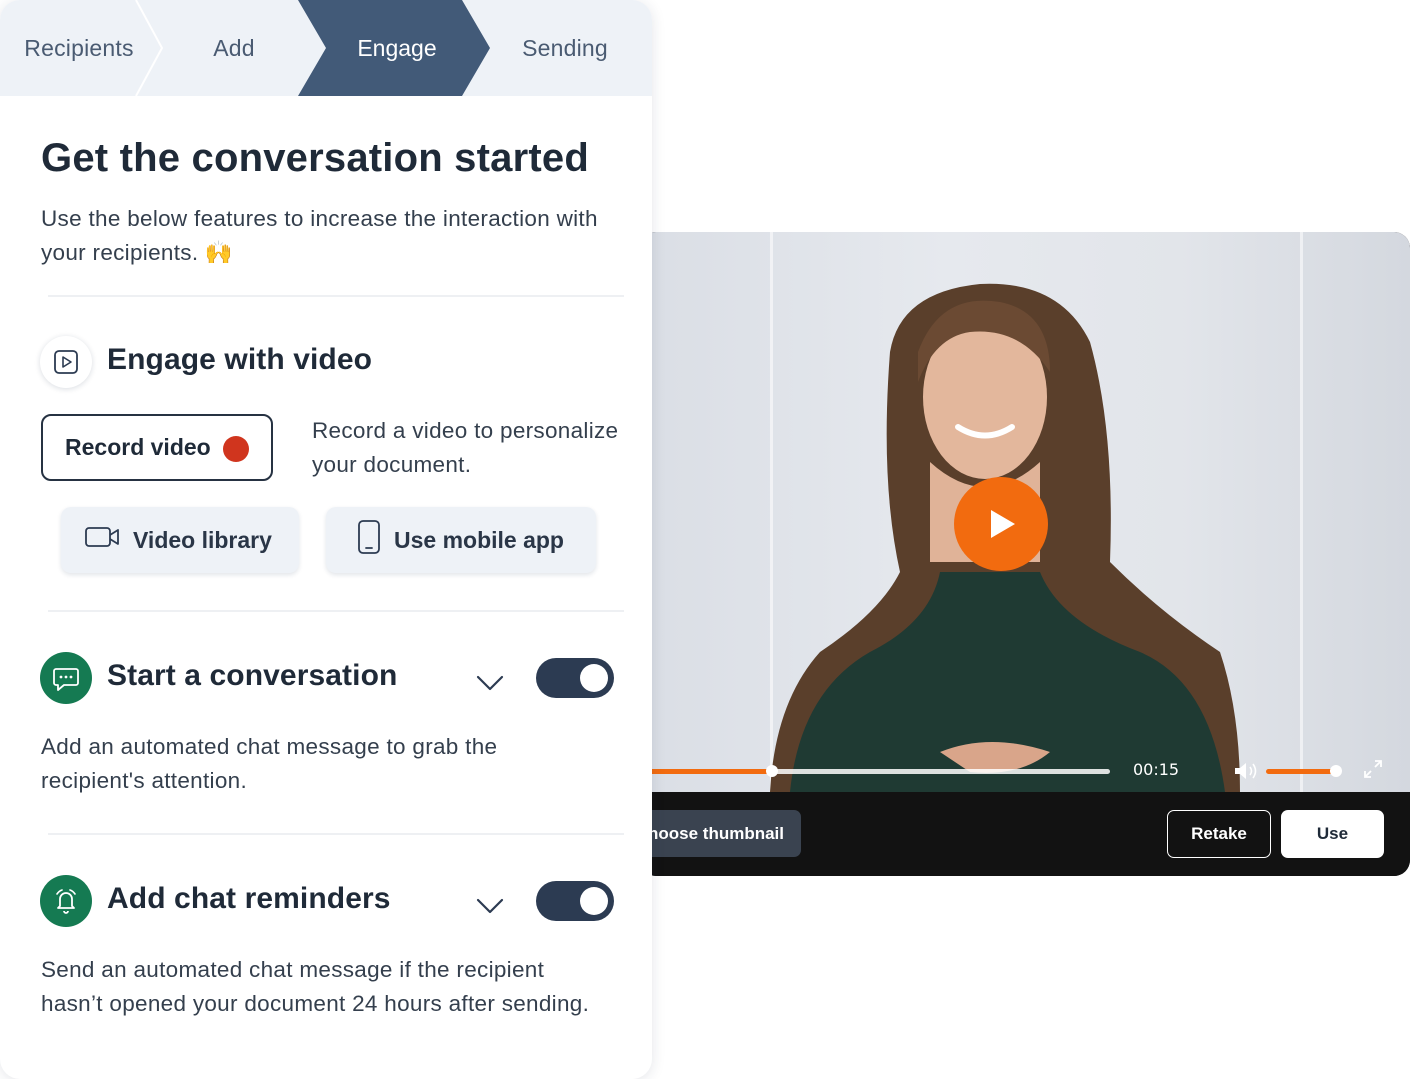  Describe the element at coordinates (79, 47) in the screenshot. I see `step-recipients-label: Recipients` at that location.